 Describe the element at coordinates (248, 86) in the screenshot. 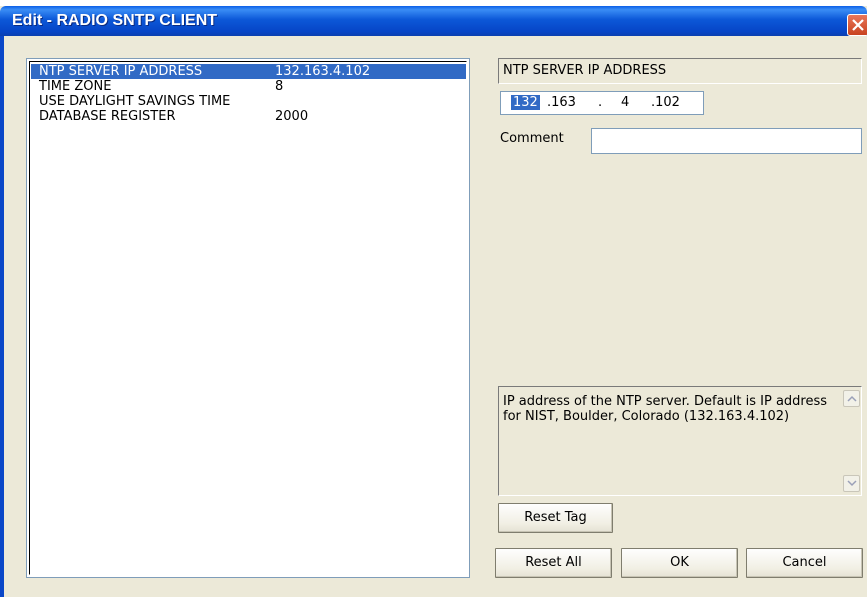

I see `param-row-time-zone: TIME ZONE 8` at that location.